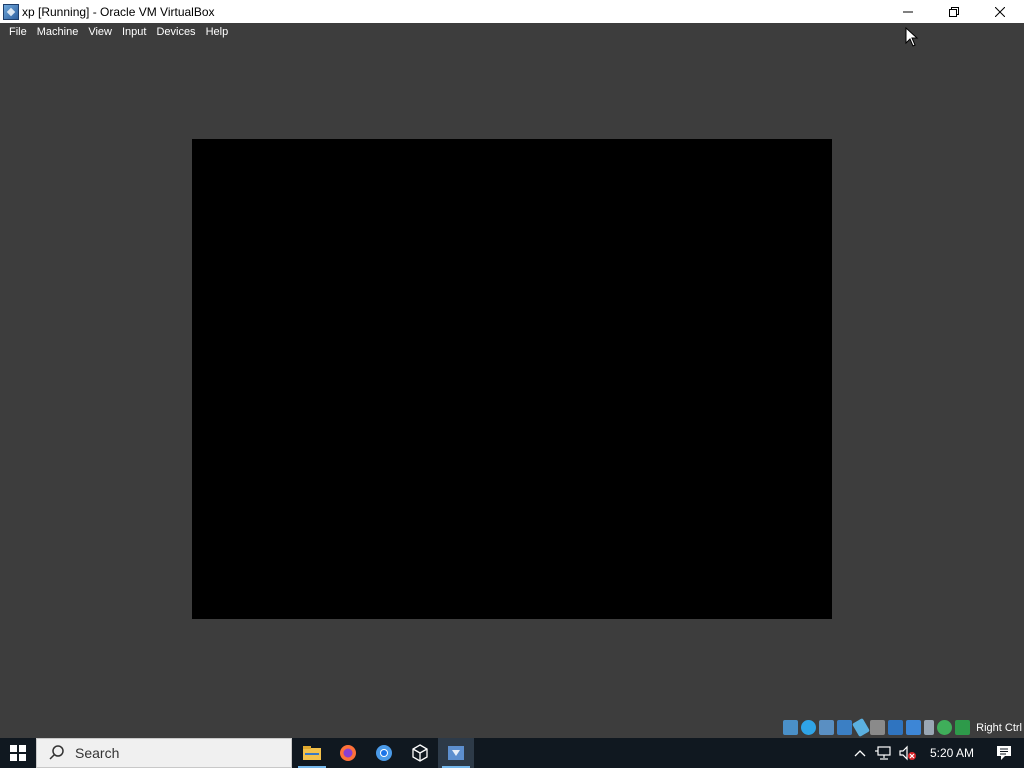  I want to click on action-center-button, so click(1004, 753).